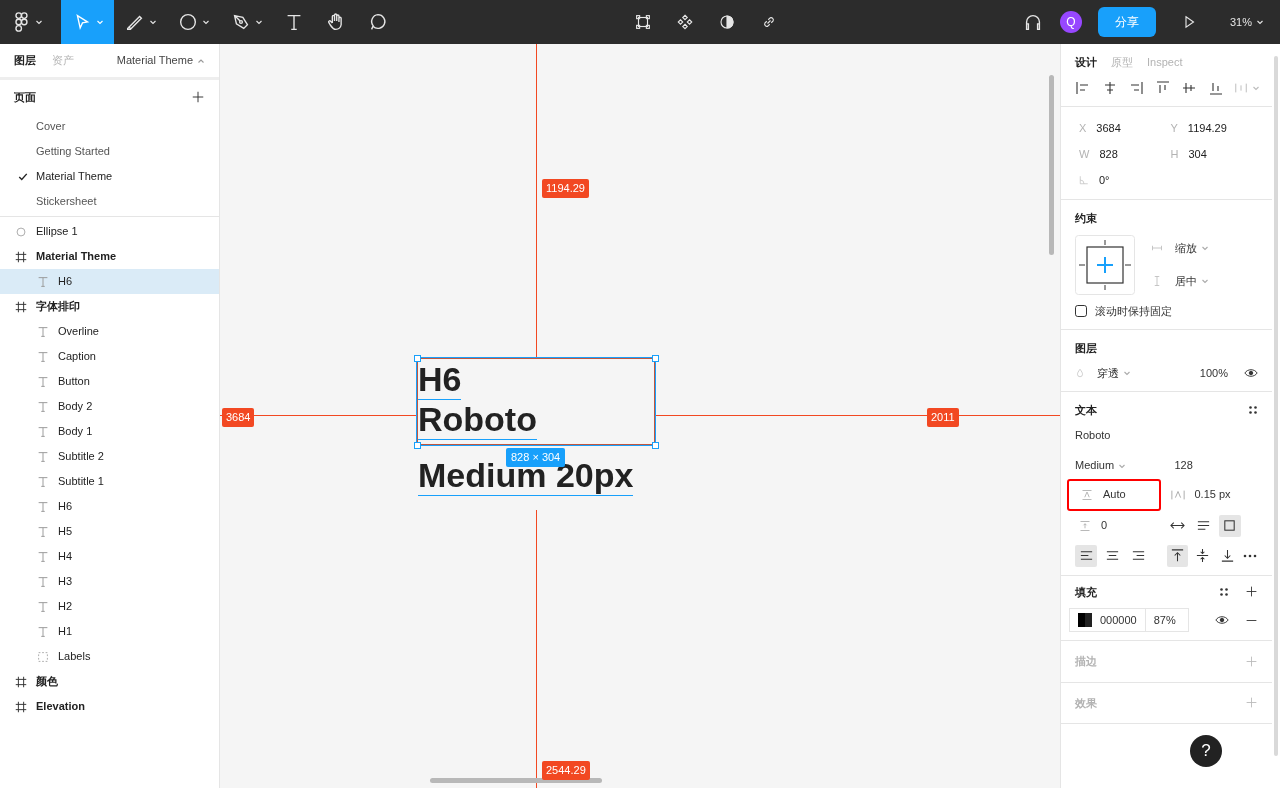 The image size is (1280, 788). What do you see at coordinates (1105, 264) in the screenshot?
I see `constraints-widget` at bounding box center [1105, 264].